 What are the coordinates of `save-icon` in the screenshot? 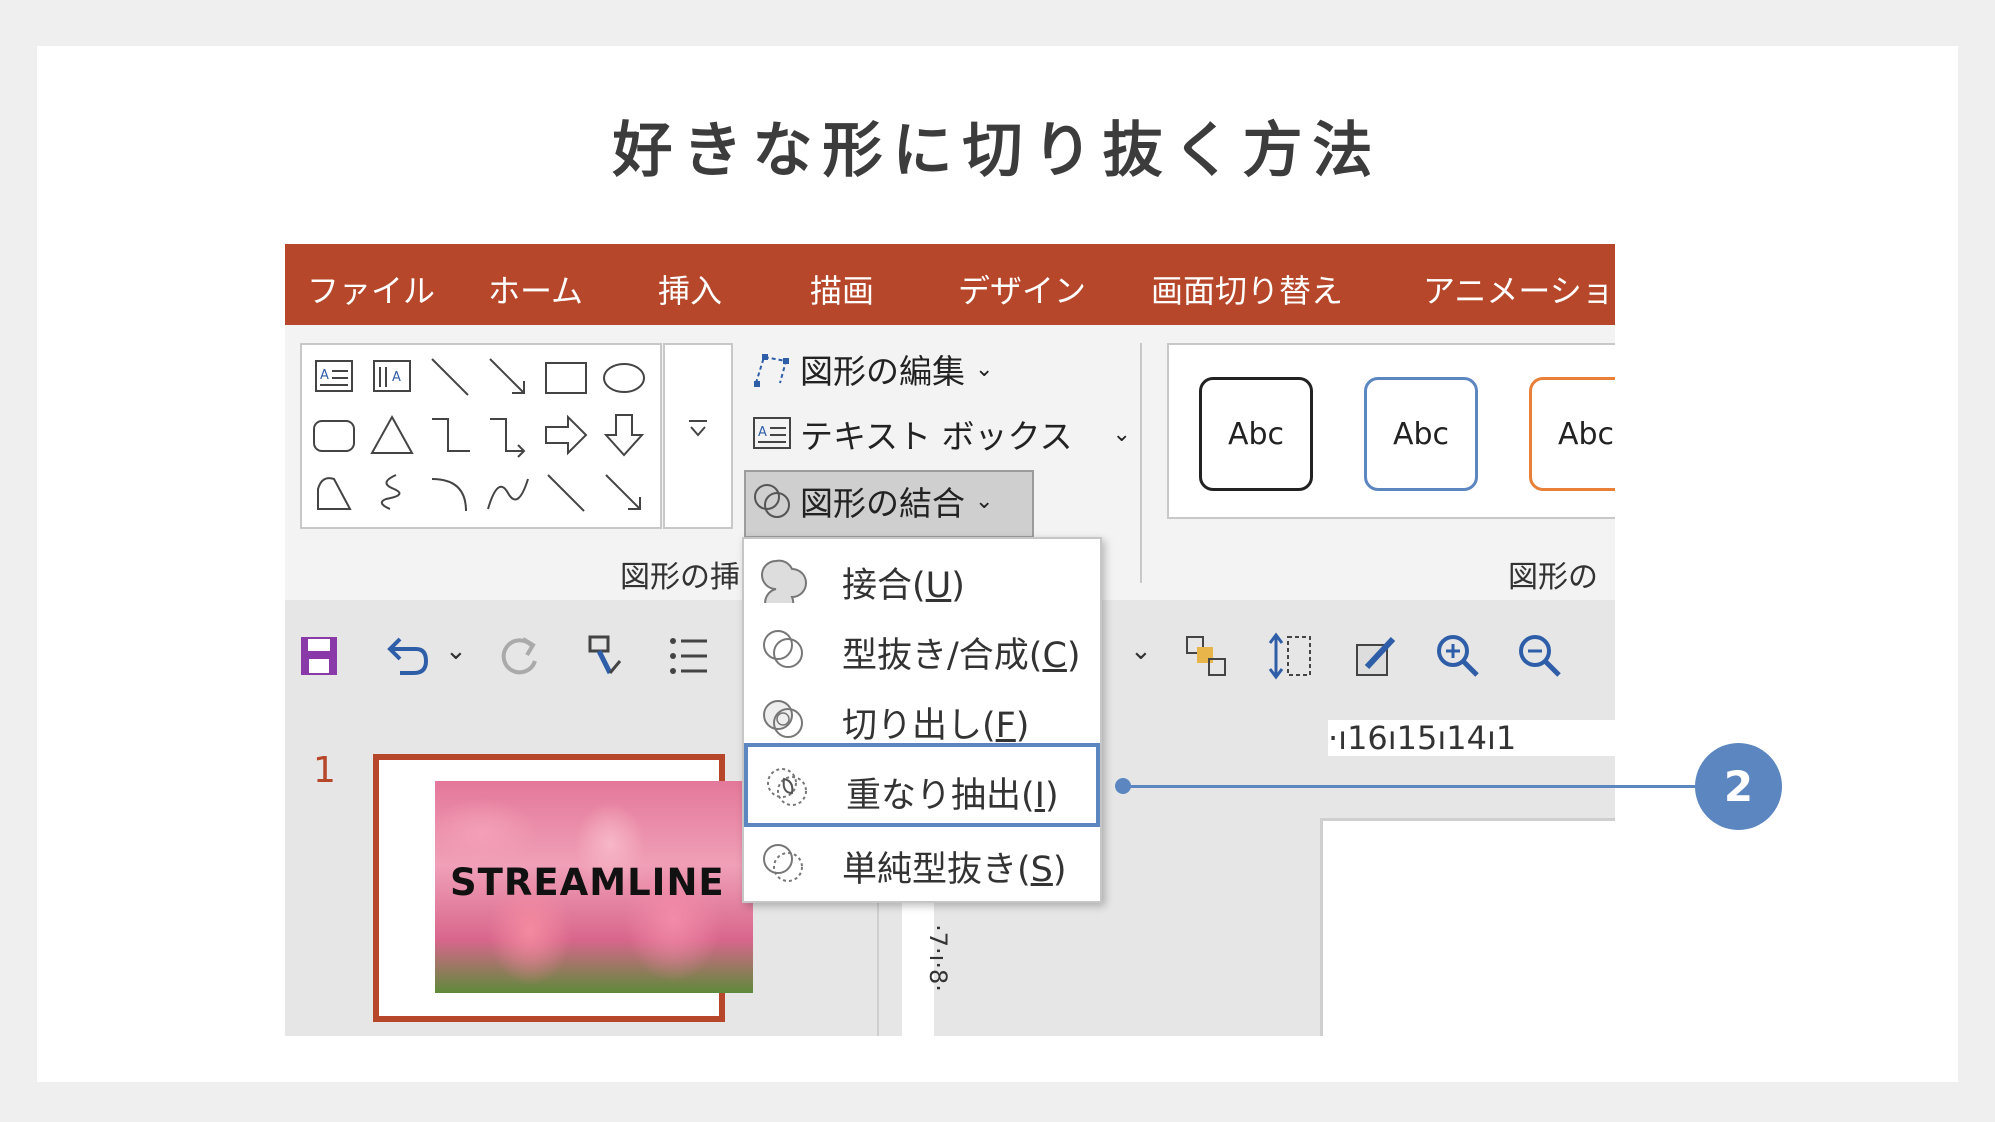 It's located at (320, 656).